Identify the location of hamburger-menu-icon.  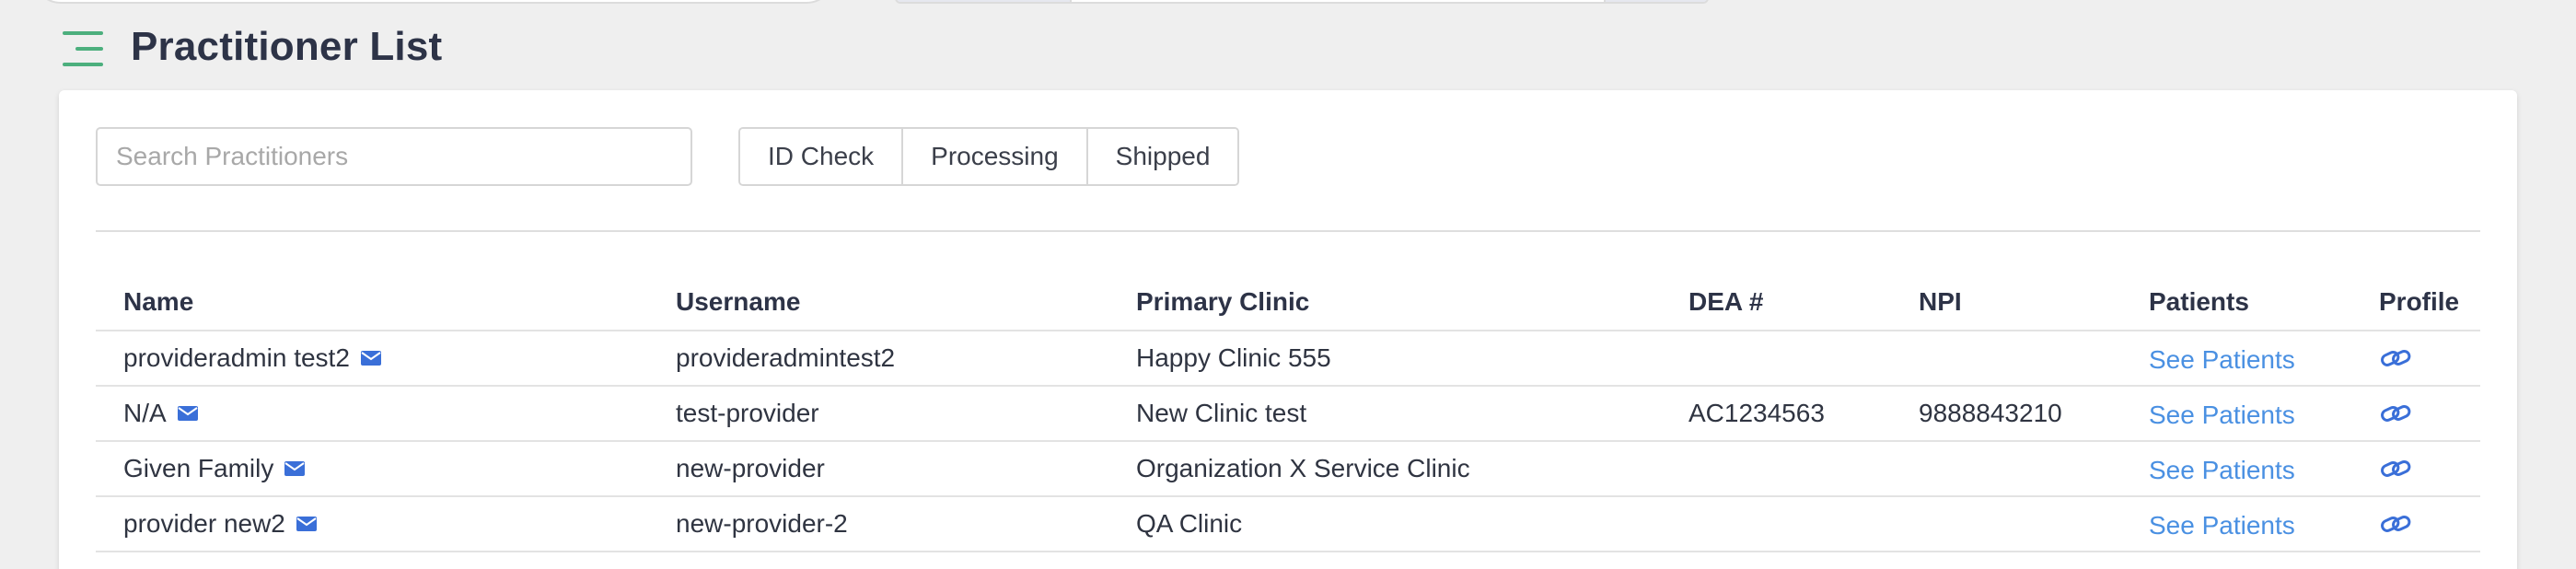
(85, 49).